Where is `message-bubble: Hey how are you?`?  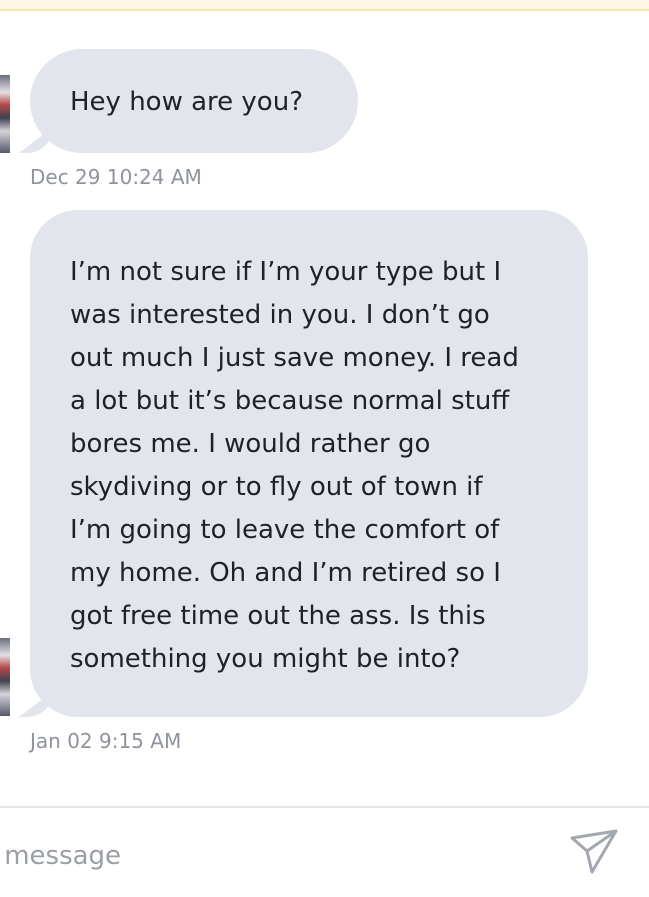
message-bubble: Hey how are you? is located at coordinates (194, 101).